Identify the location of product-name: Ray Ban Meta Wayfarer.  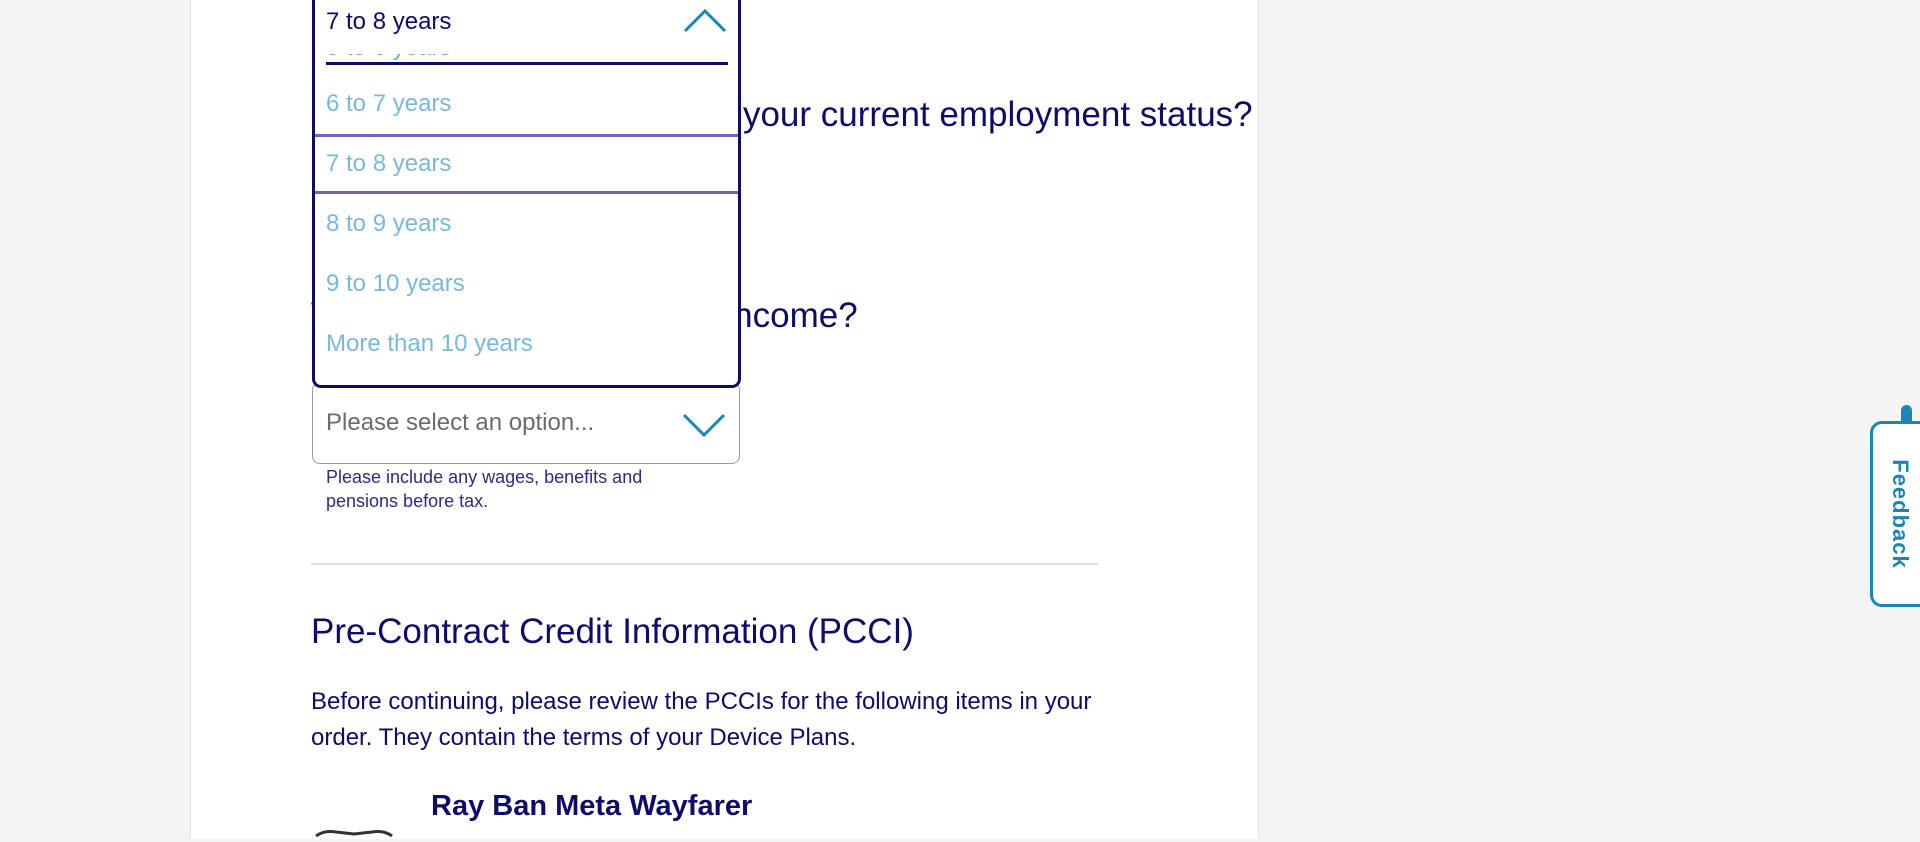
(592, 806).